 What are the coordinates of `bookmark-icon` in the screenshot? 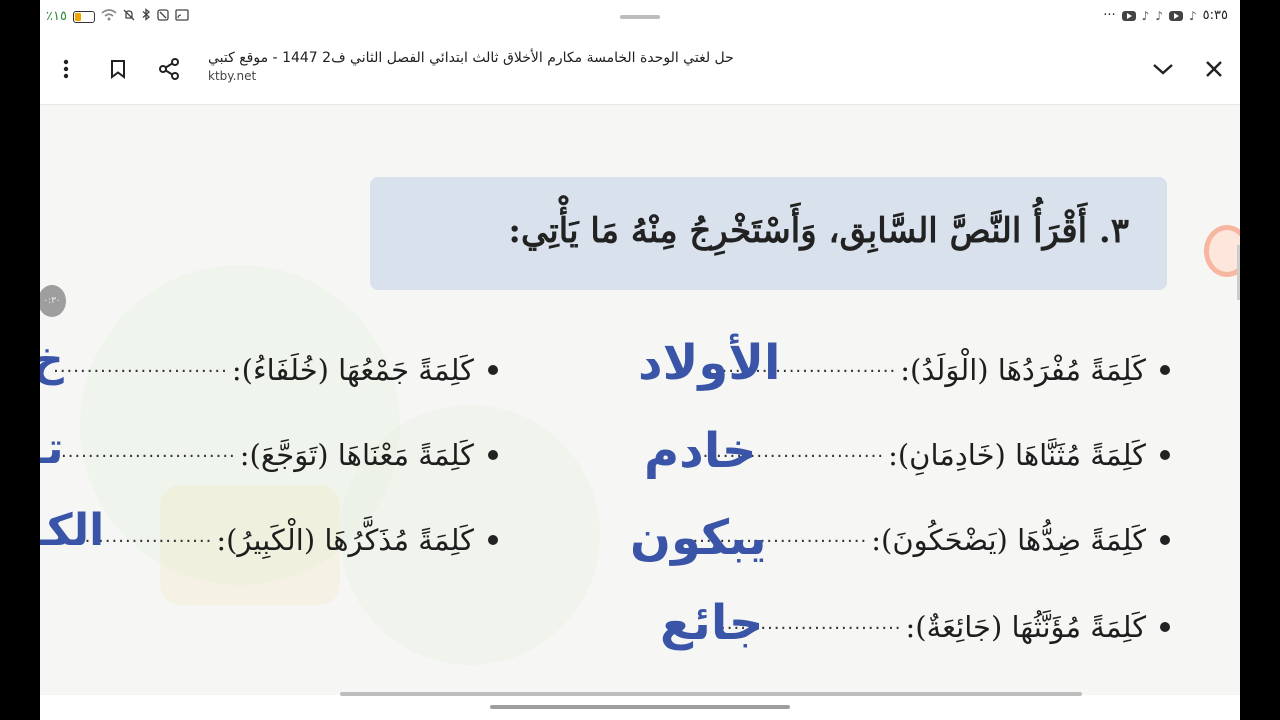 It's located at (118, 69).